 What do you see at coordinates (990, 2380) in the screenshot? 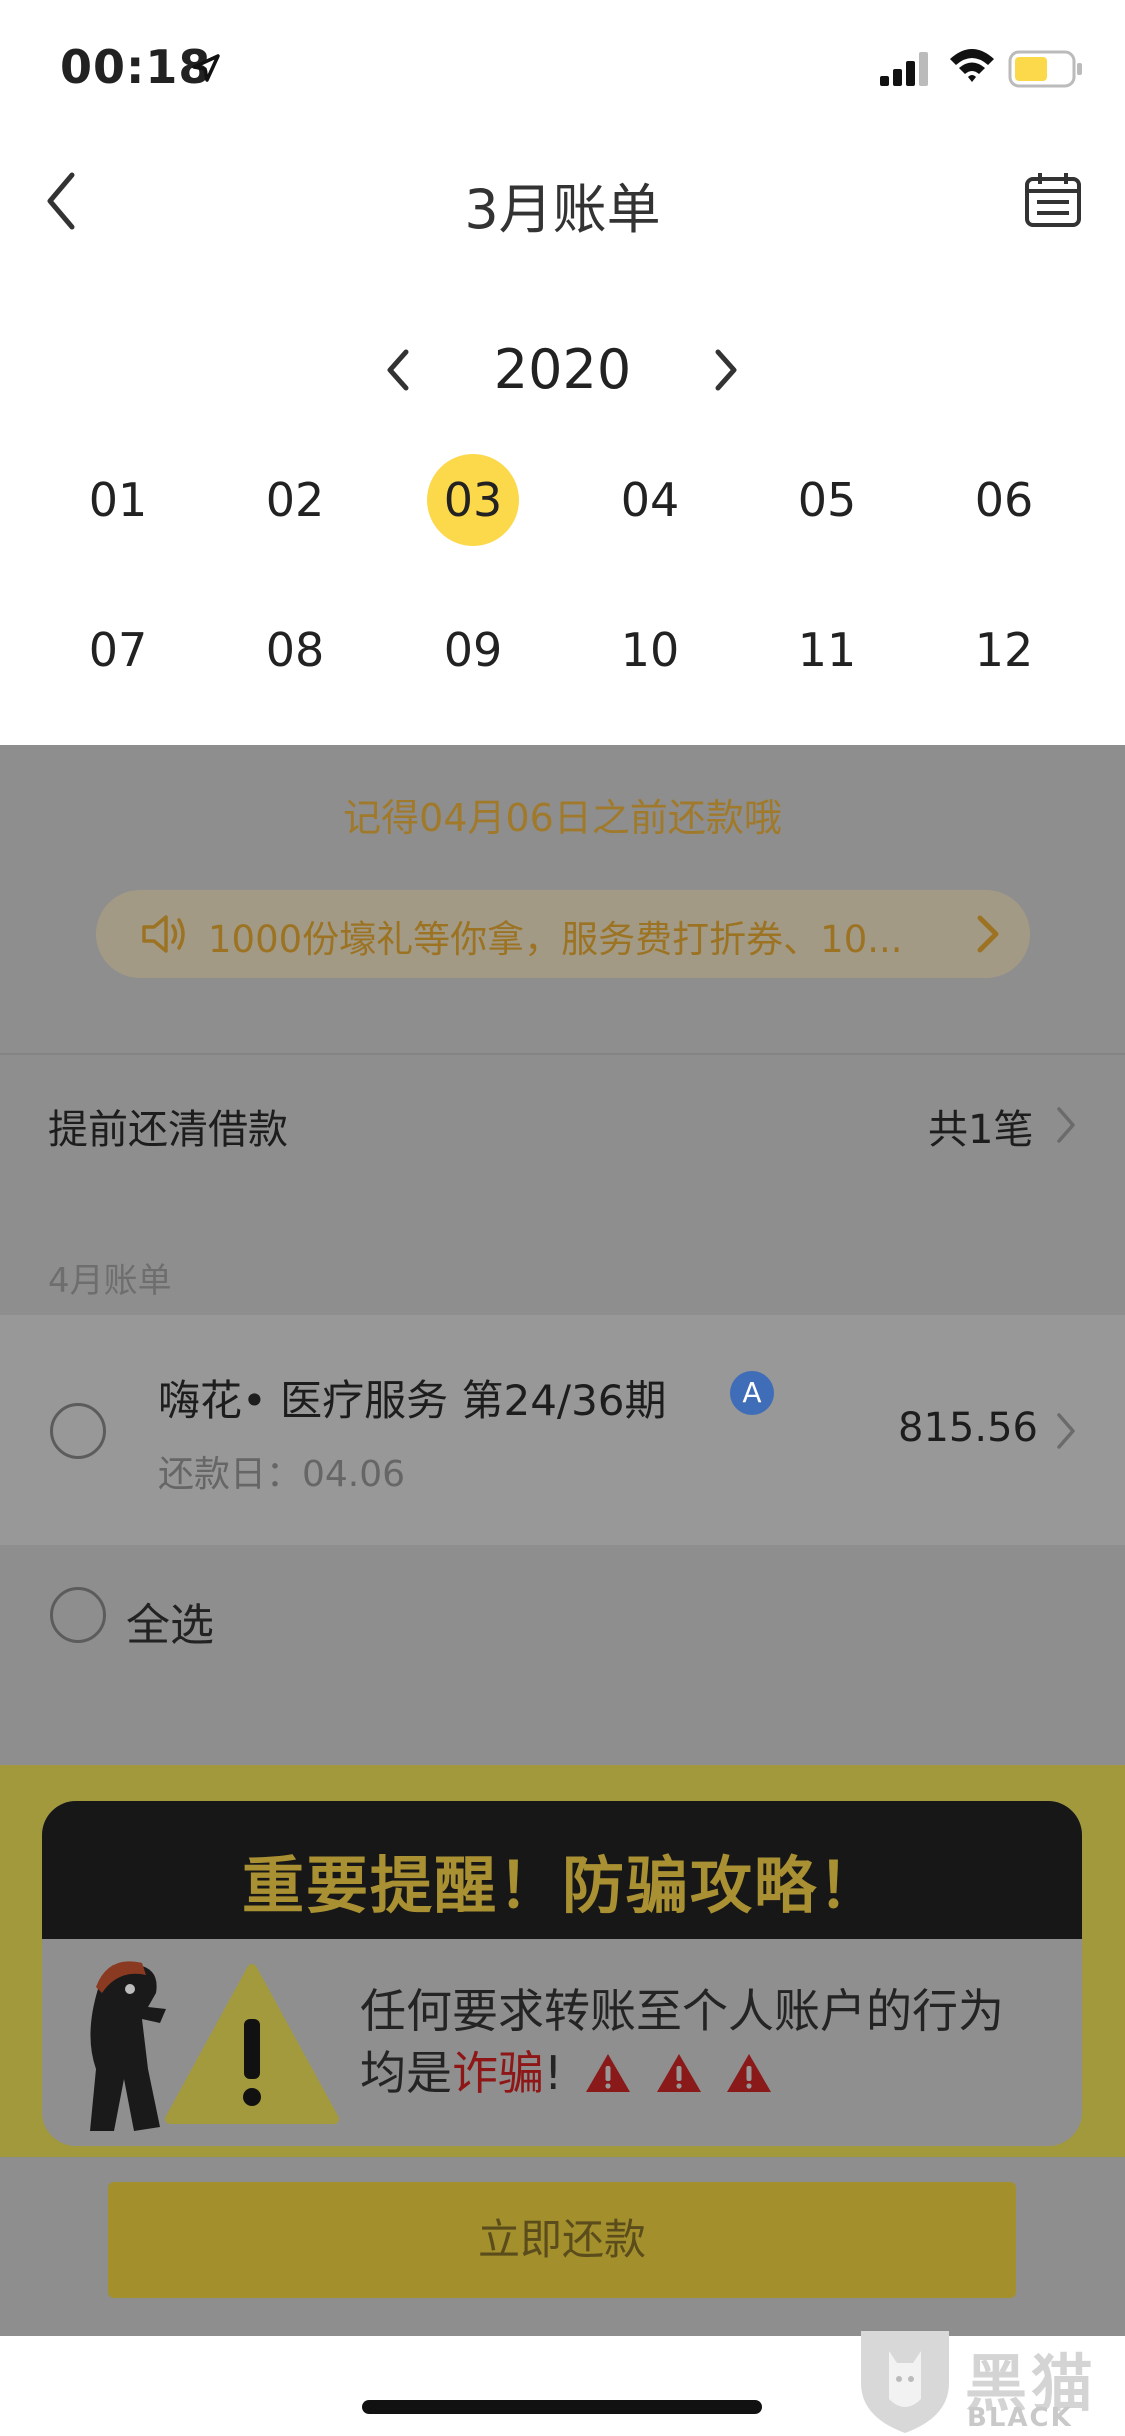
I see `black-cat-watermark: 黑猫 BLACK CAT` at bounding box center [990, 2380].